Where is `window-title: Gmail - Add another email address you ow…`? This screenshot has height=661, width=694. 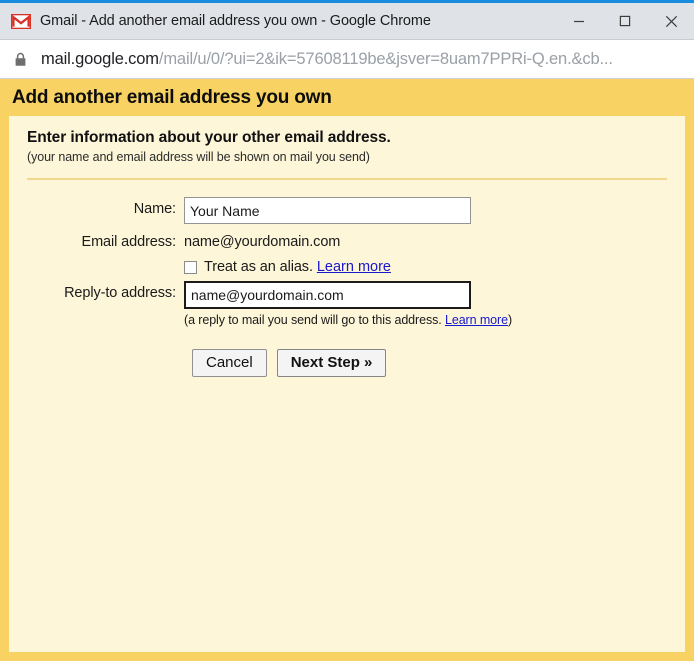
window-title: Gmail - Add another email address you ow… is located at coordinates (235, 21).